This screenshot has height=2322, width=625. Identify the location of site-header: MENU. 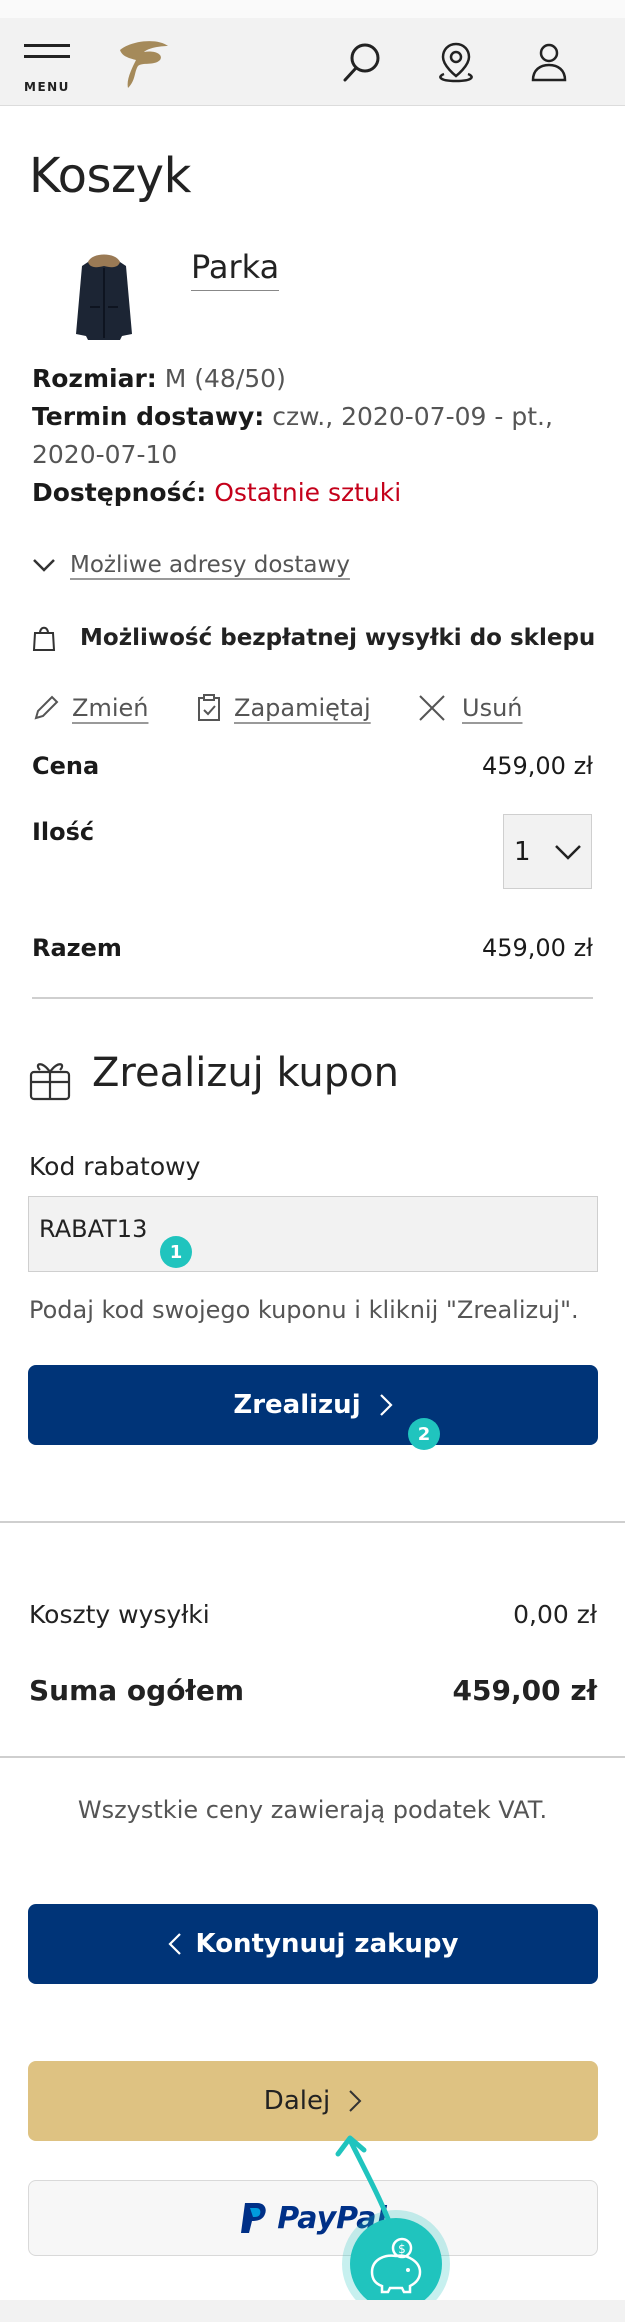
(312, 62).